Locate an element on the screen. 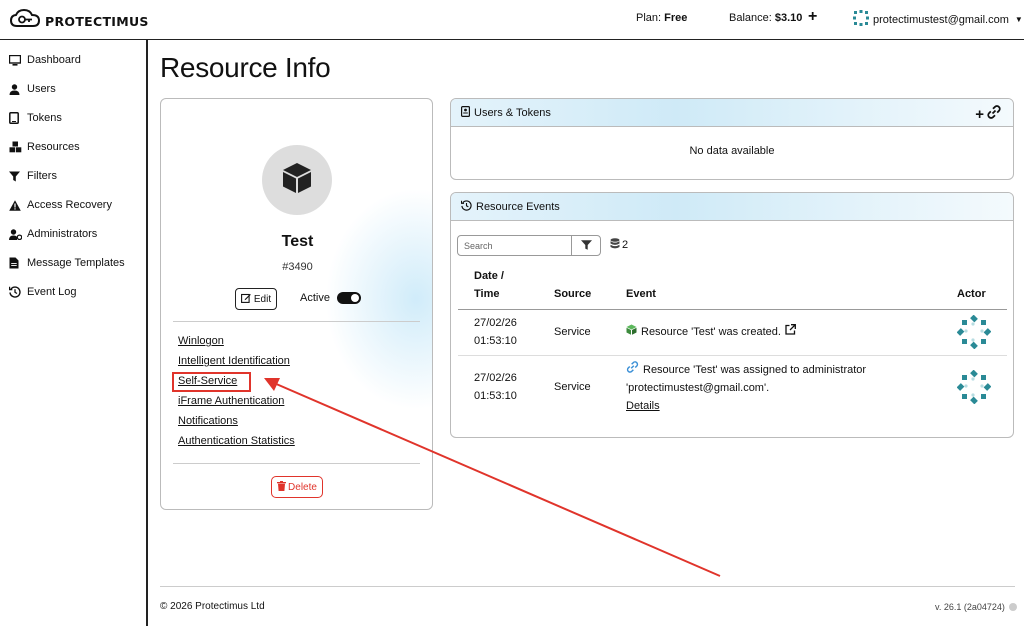  trash-icon is located at coordinates (282, 487).